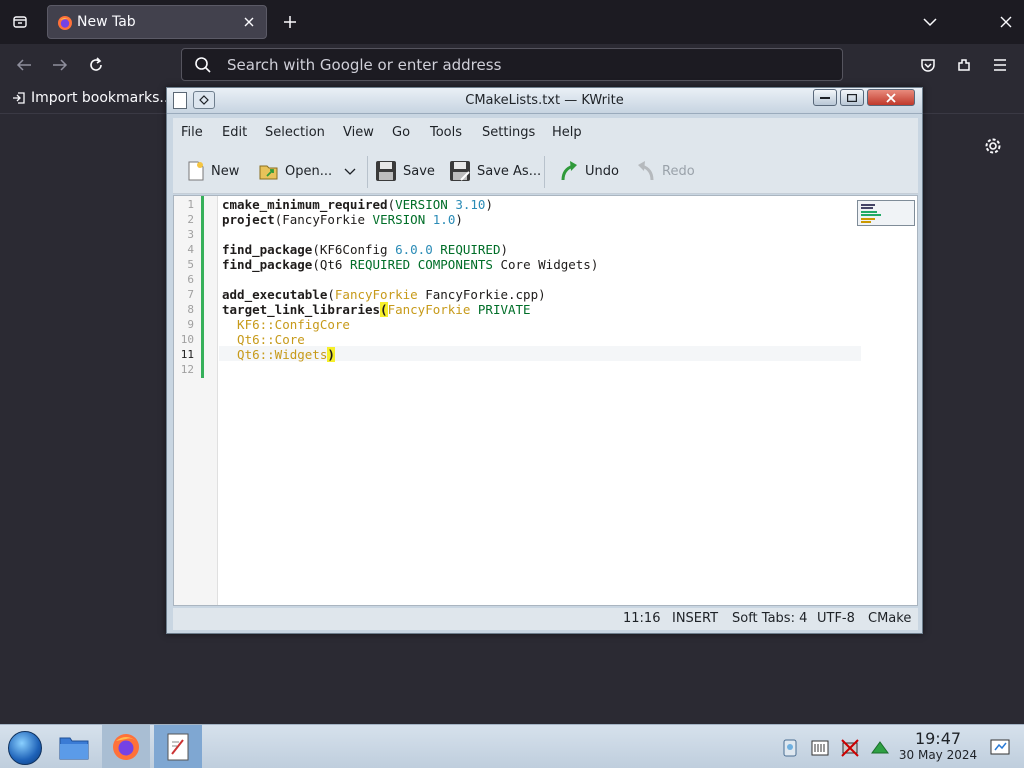 The width and height of the screenshot is (1024, 768). What do you see at coordinates (234, 132) in the screenshot?
I see `menu-edit: Edit` at bounding box center [234, 132].